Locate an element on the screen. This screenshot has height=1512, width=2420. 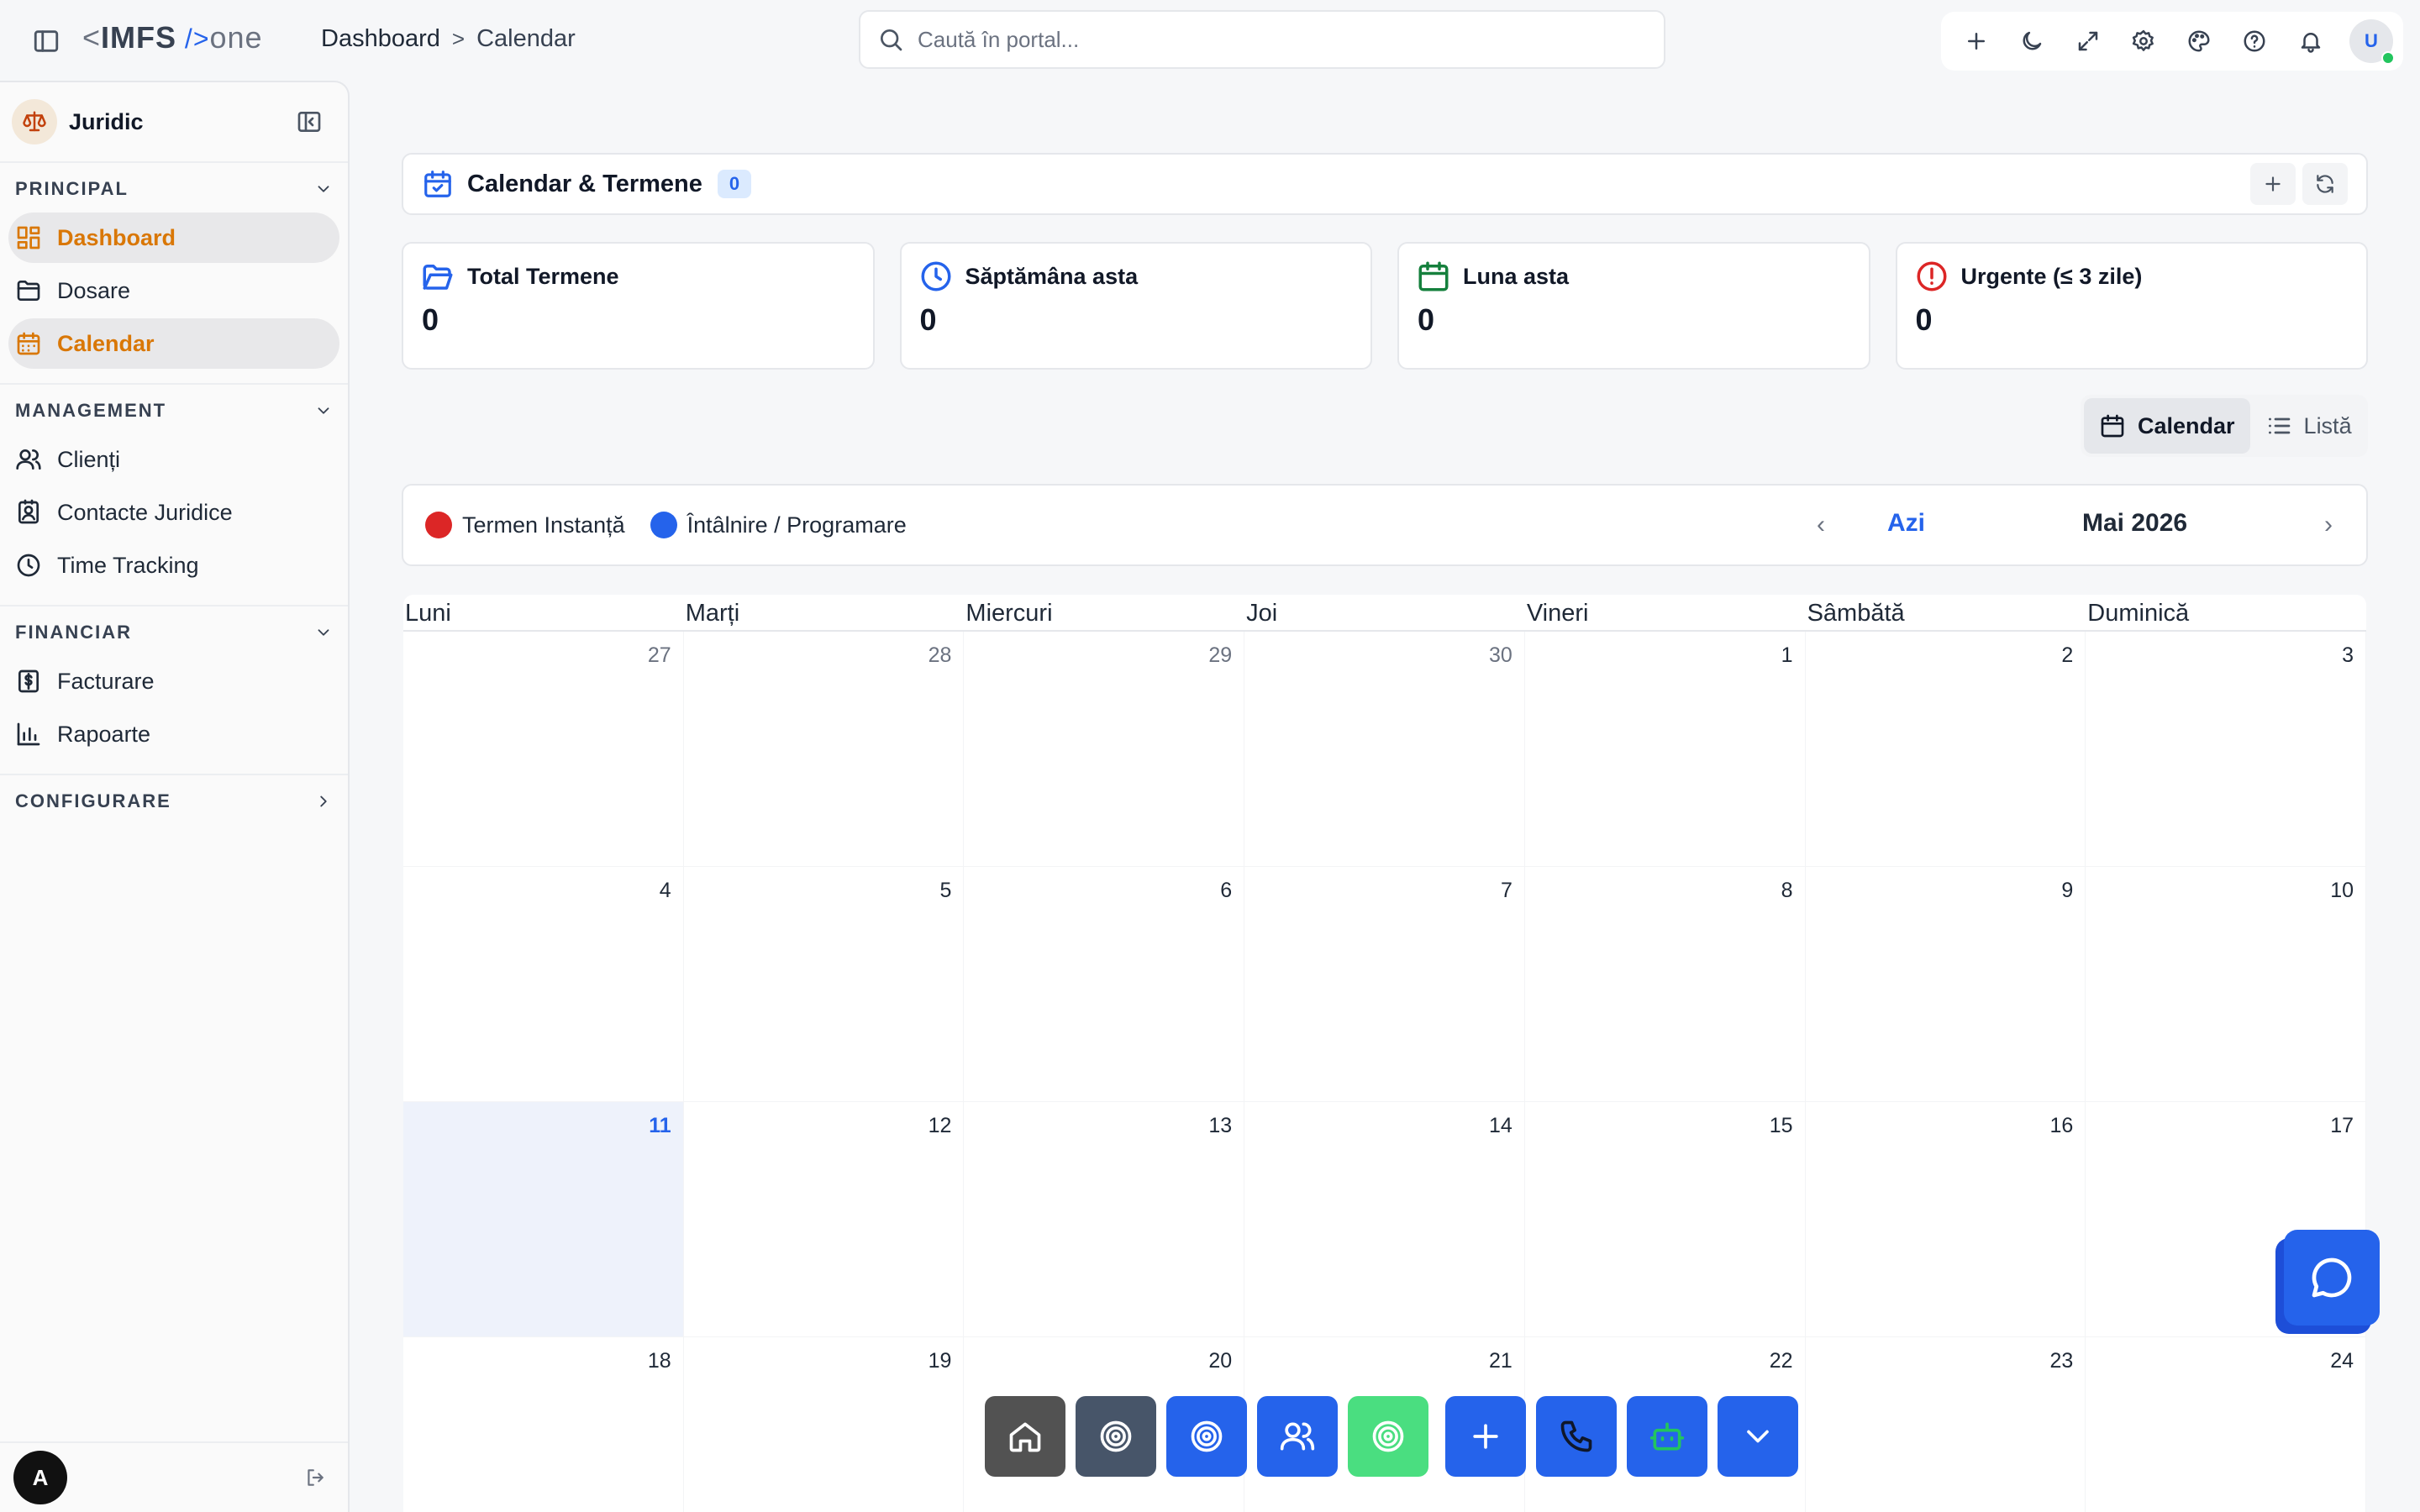
day-number: 3 is located at coordinates (2348, 655).